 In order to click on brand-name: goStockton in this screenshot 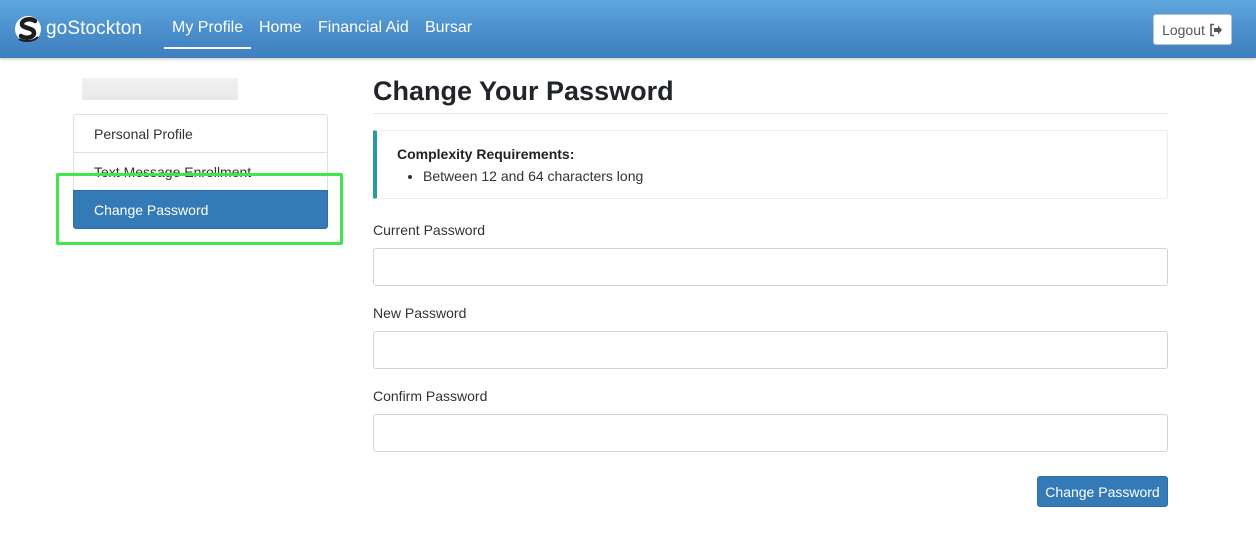, I will do `click(94, 28)`.